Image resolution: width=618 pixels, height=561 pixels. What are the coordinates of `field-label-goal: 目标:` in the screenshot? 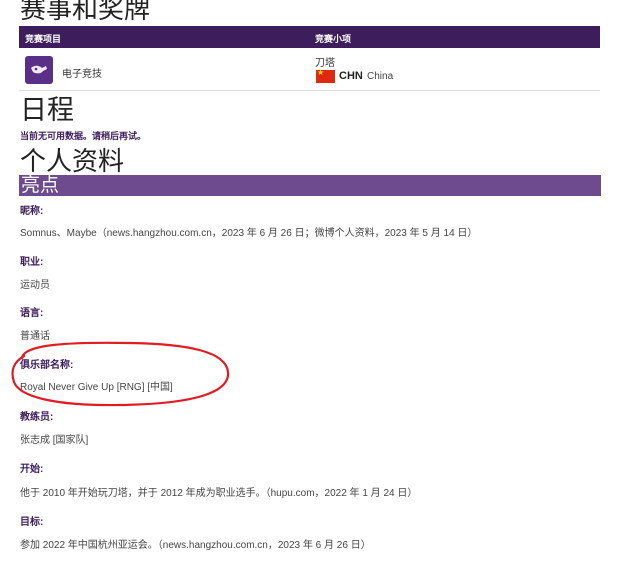 It's located at (32, 522).